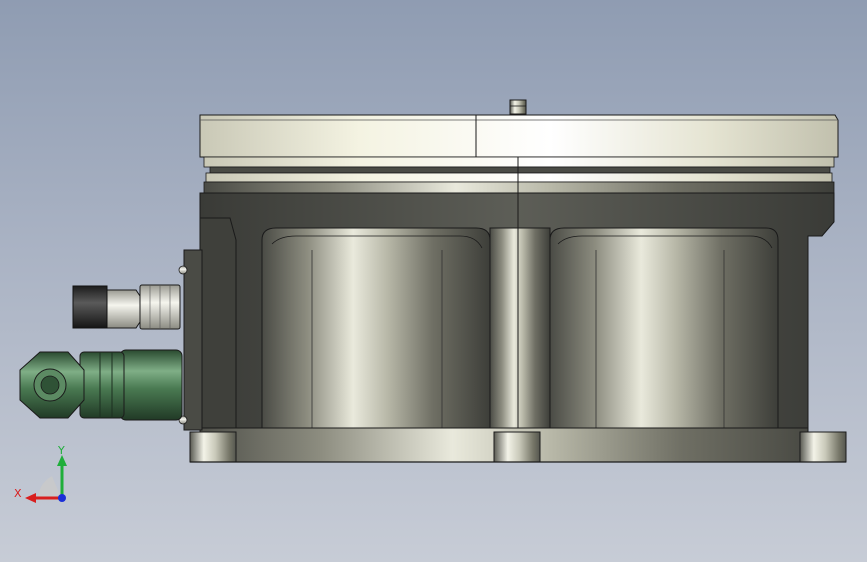  Describe the element at coordinates (518, 107) in the screenshot. I see `top-pin` at that location.